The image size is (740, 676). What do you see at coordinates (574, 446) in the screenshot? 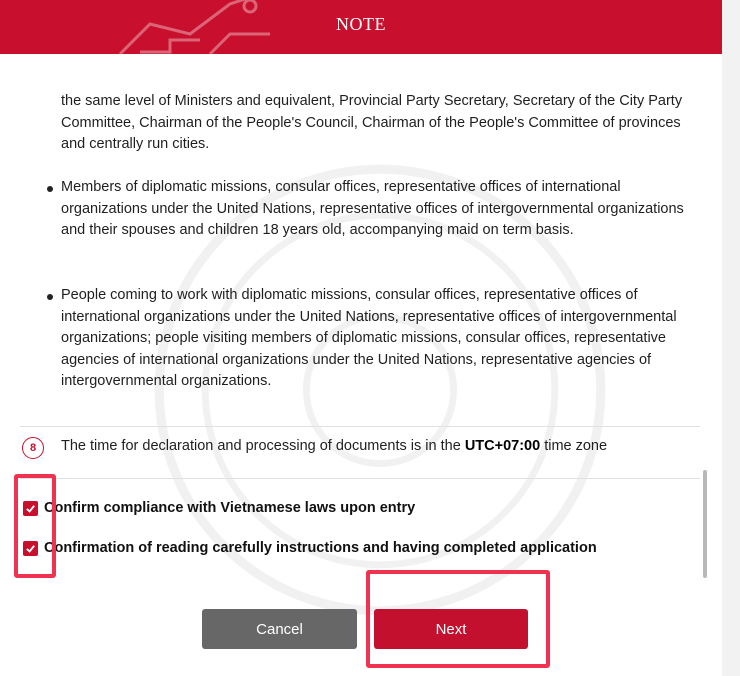
I see `timezone-note-suffix: time zone` at bounding box center [574, 446].